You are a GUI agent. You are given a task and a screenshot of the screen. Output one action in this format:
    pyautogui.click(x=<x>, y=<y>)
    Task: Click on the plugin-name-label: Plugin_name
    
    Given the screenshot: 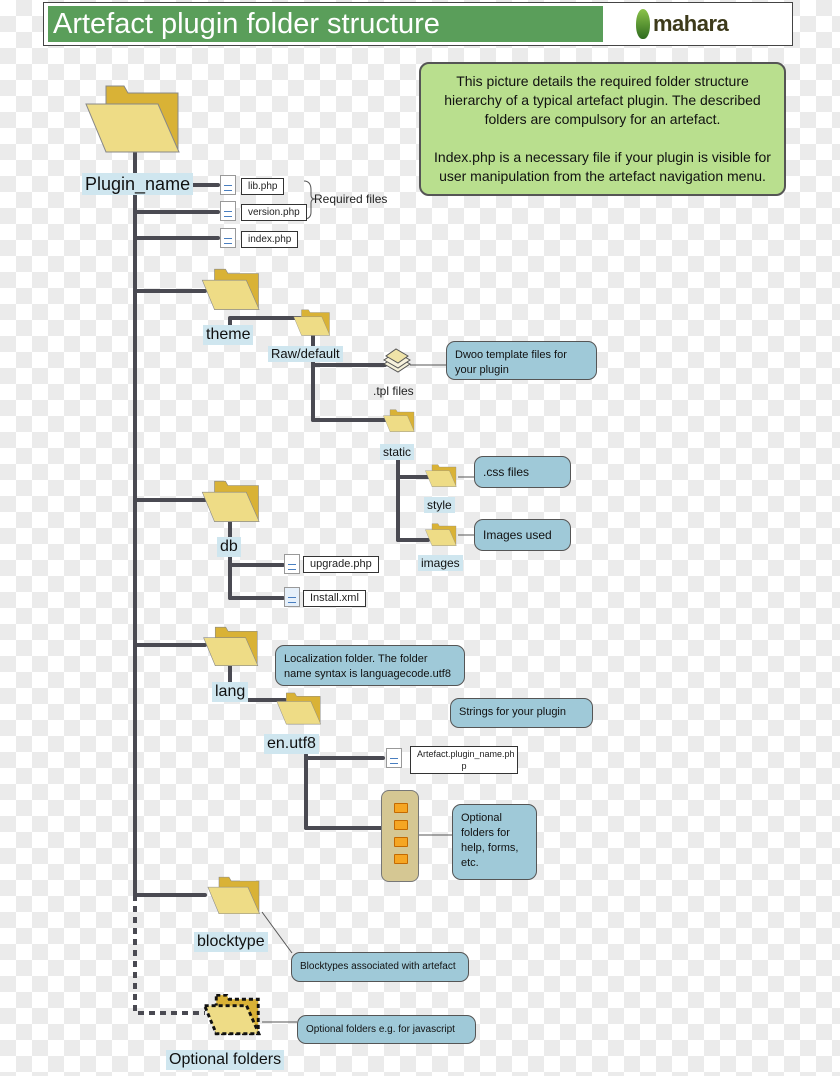 What is the action you would take?
    pyautogui.click(x=138, y=184)
    